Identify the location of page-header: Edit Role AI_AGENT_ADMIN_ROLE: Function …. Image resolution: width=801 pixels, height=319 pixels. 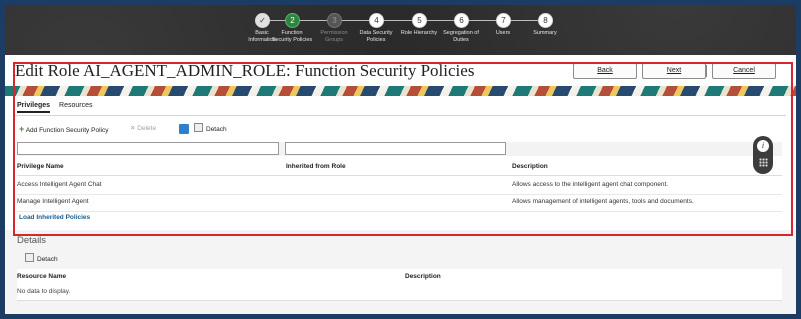
(400, 75).